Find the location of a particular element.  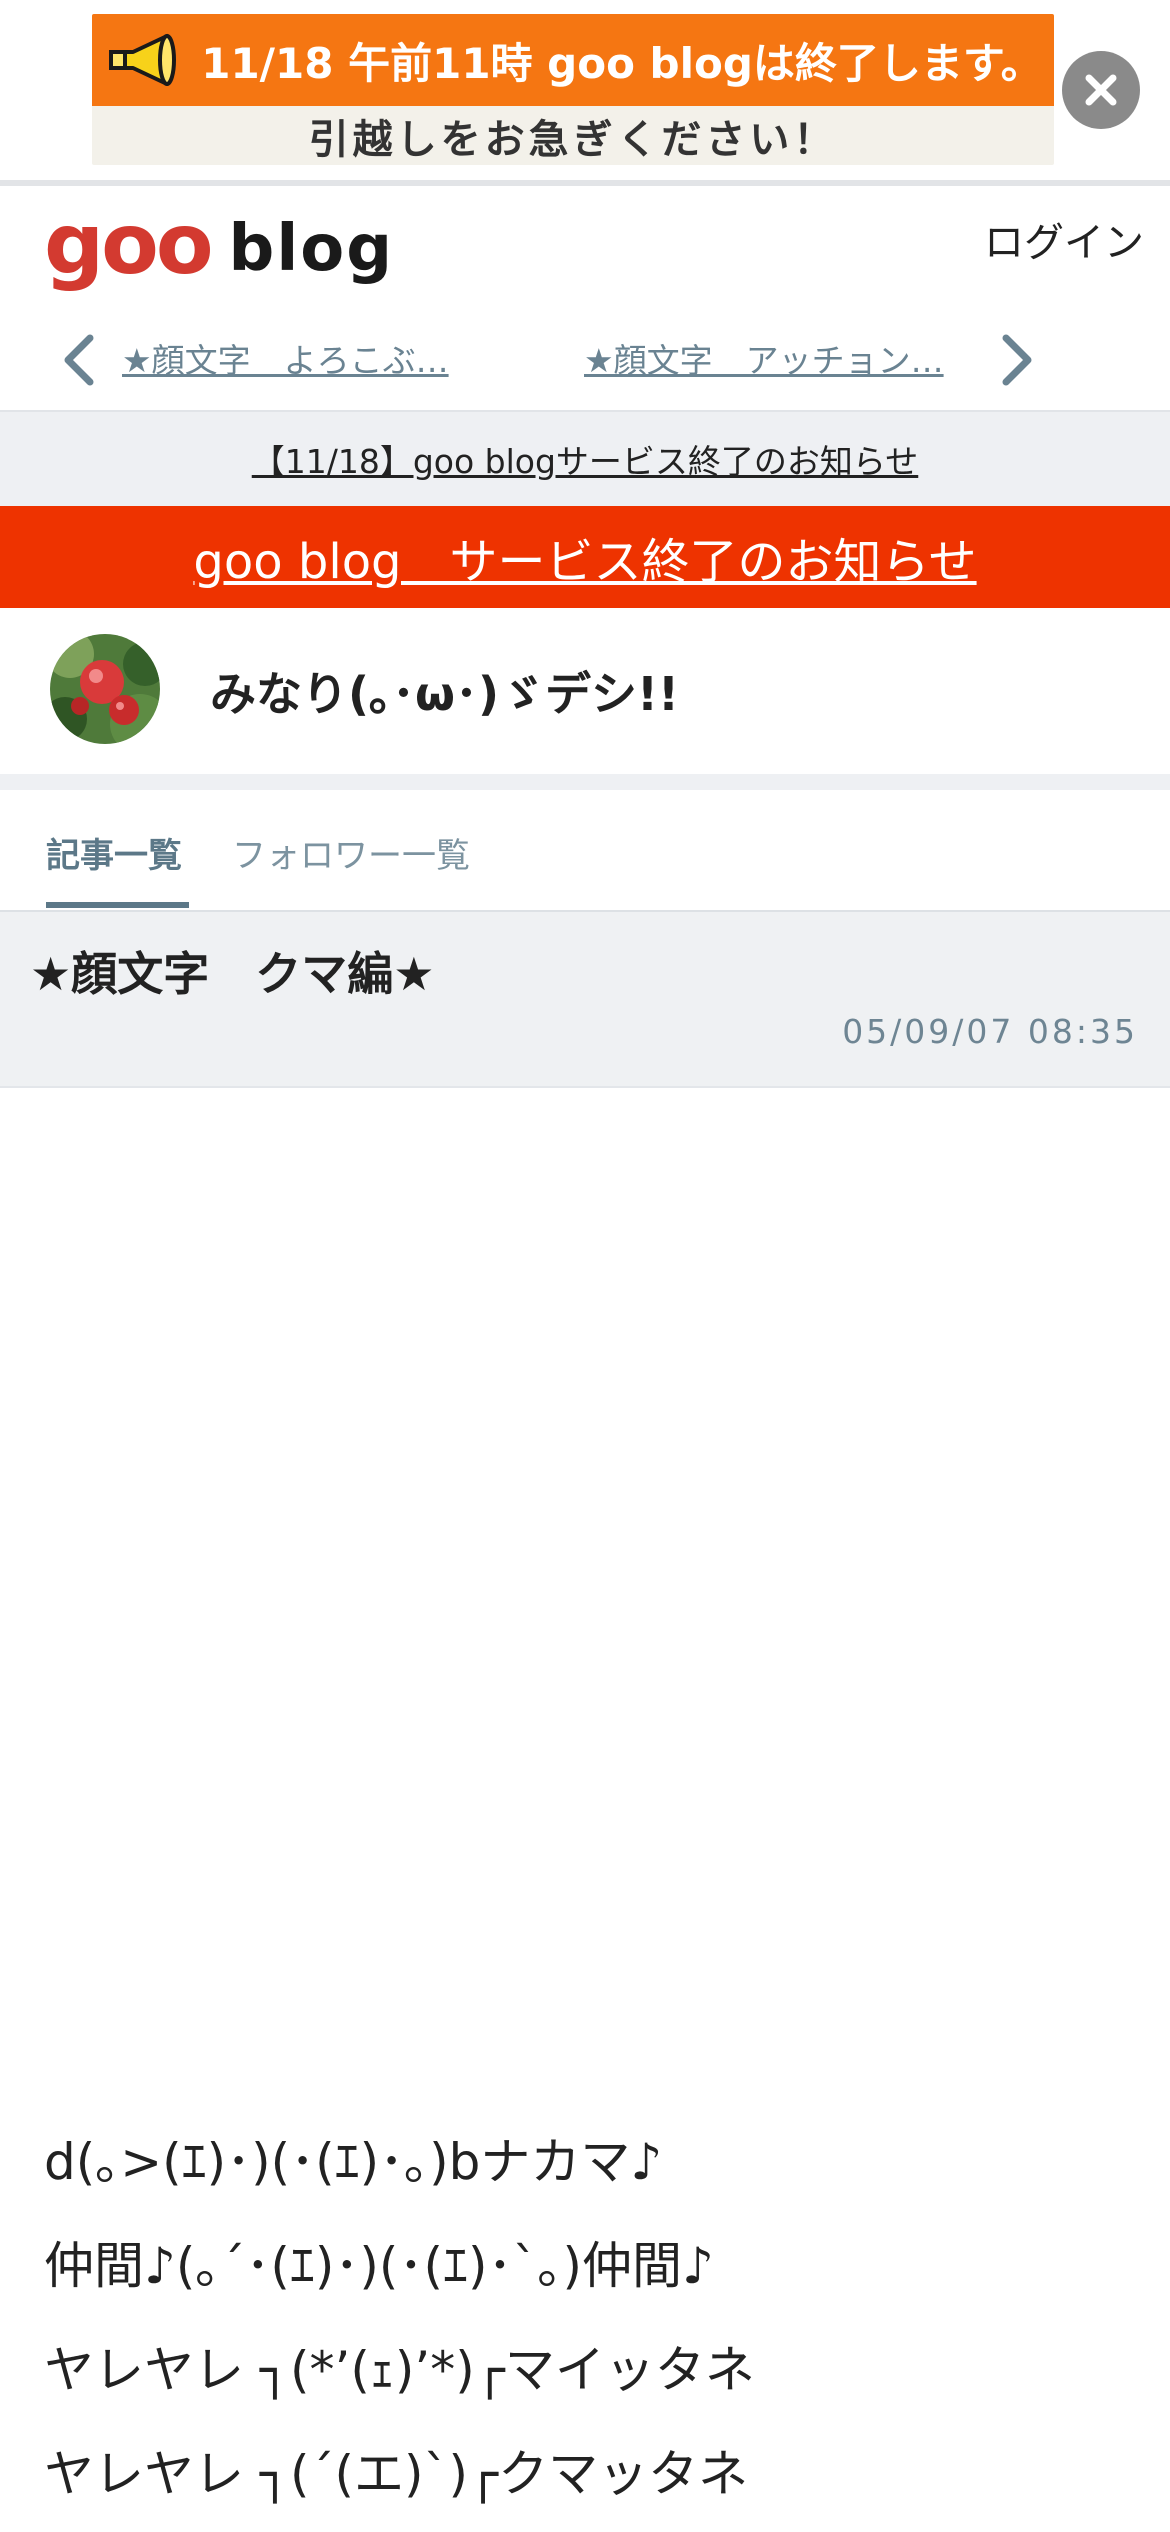

login-link: ログイン is located at coordinates (1064, 239).